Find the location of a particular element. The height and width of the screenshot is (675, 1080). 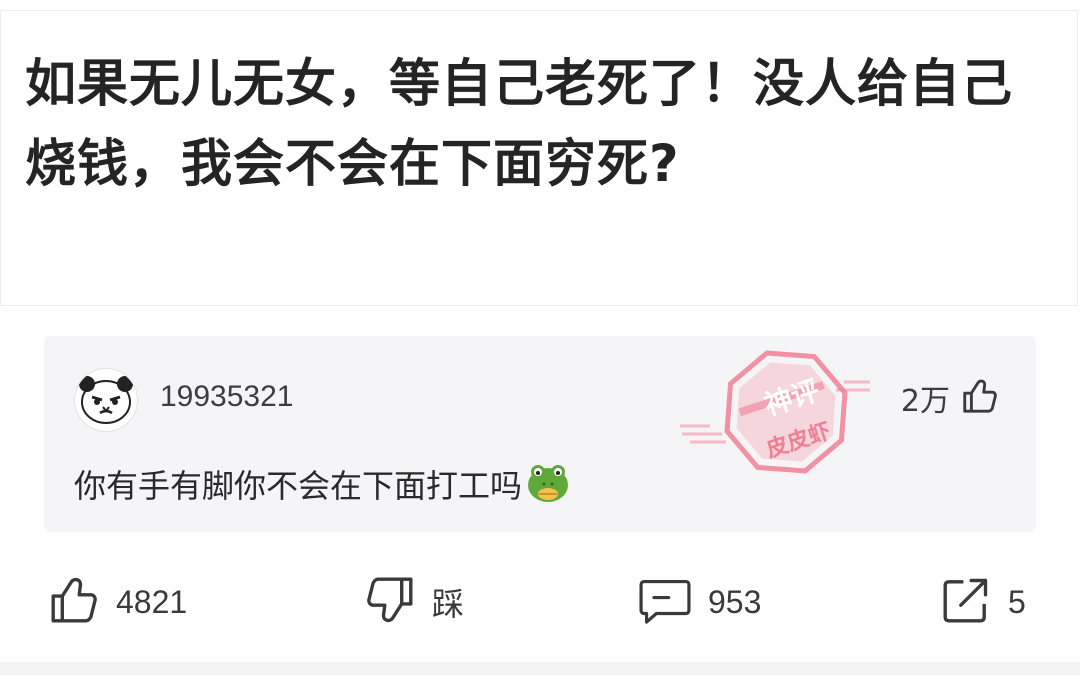

share-button: 5 is located at coordinates (983, 602).